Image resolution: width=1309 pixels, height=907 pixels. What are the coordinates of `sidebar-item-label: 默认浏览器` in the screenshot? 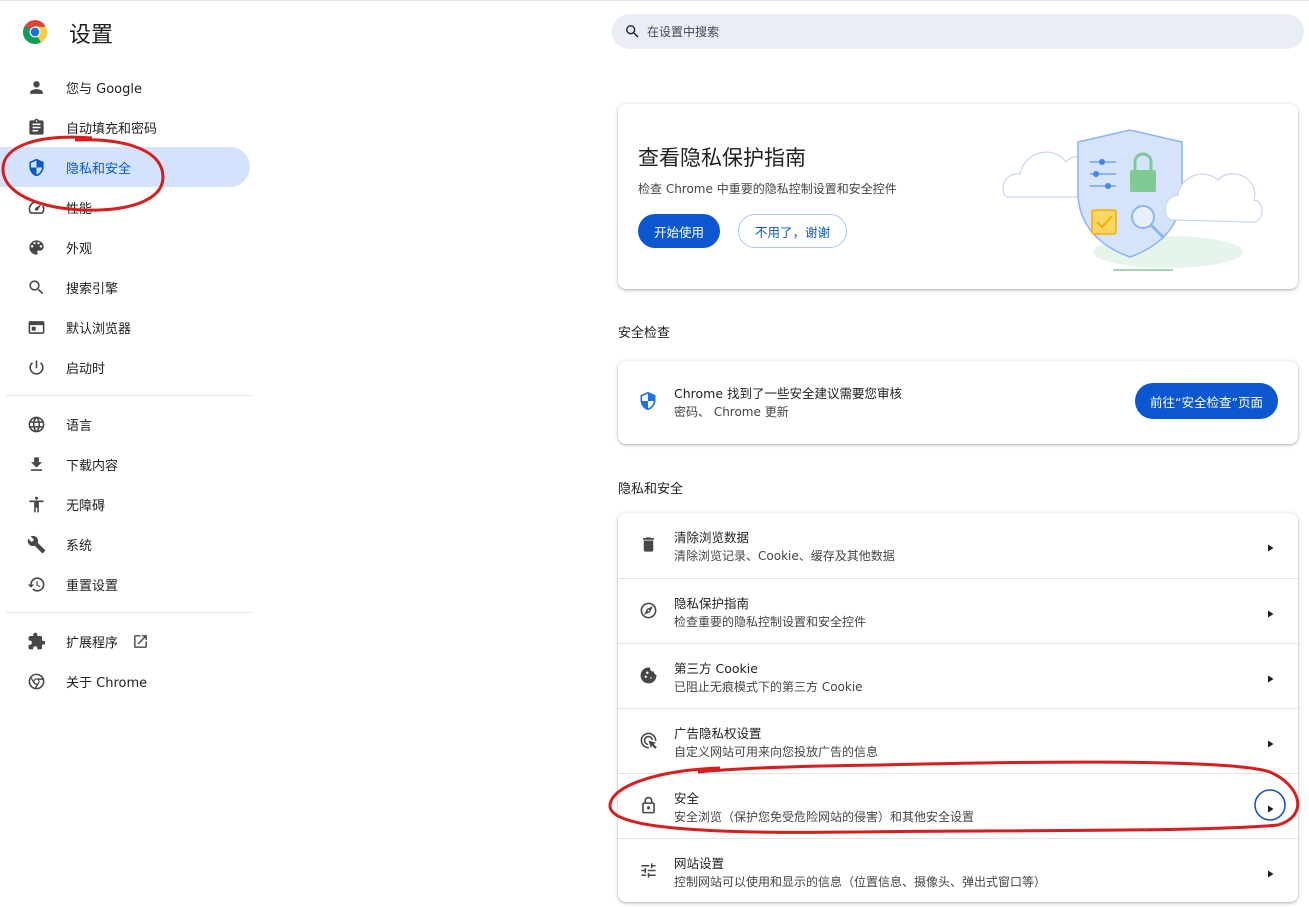 It's located at (99, 329).